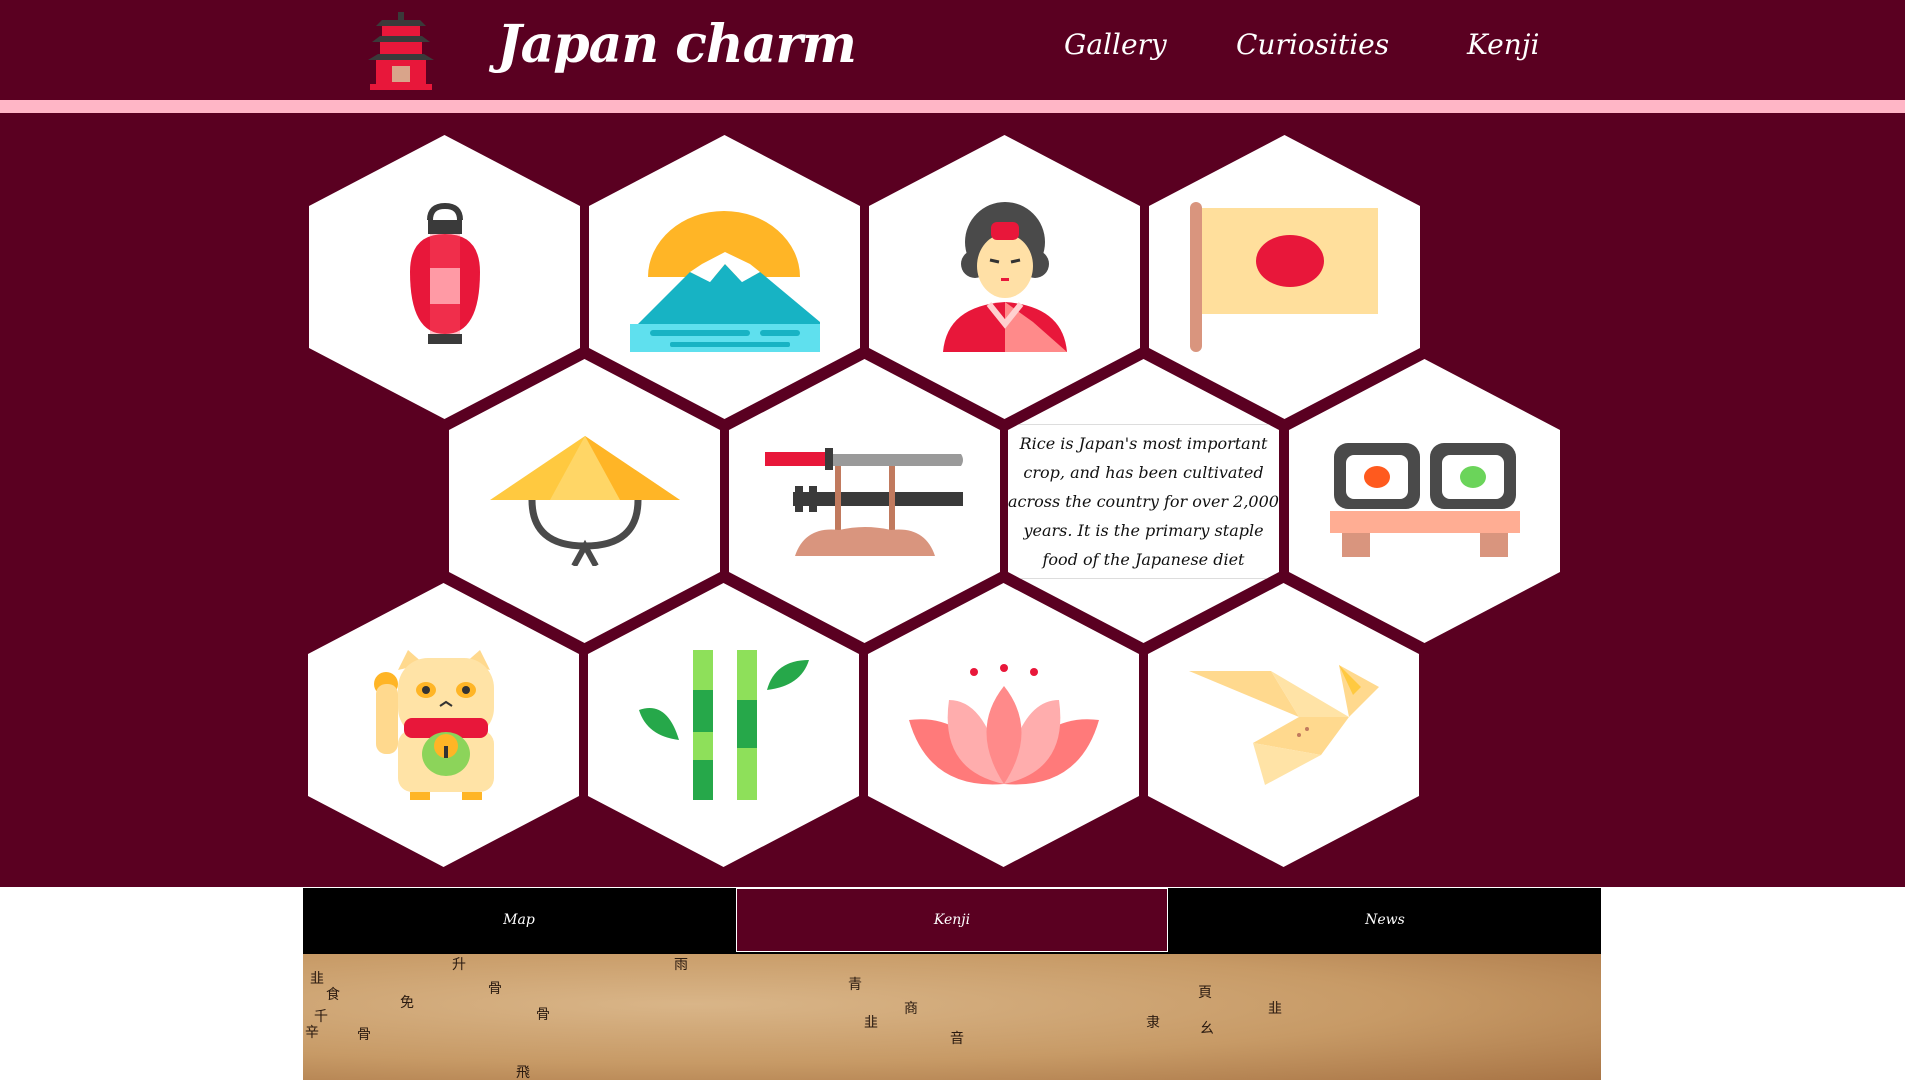  What do you see at coordinates (1207, 1028) in the screenshot?
I see `map-kanji: 幺` at bounding box center [1207, 1028].